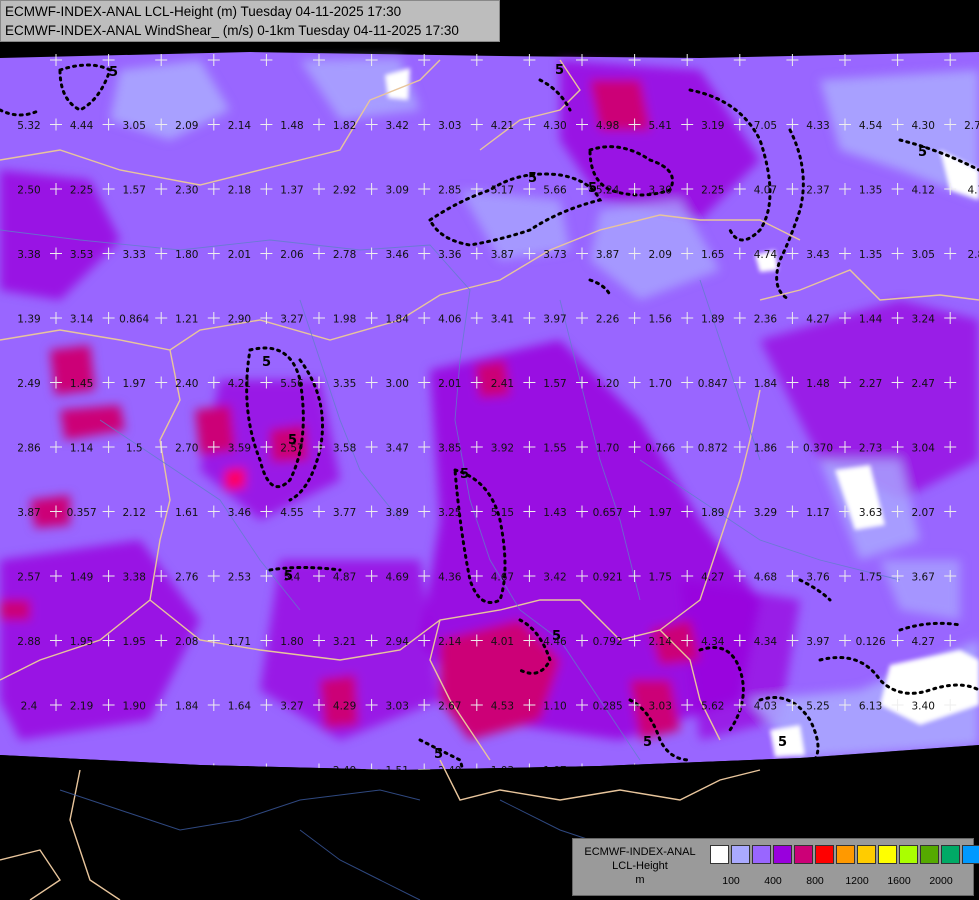 This screenshot has width=979, height=900. What do you see at coordinates (397, 126) in the screenshot?
I see `value-label: 3.42` at bounding box center [397, 126].